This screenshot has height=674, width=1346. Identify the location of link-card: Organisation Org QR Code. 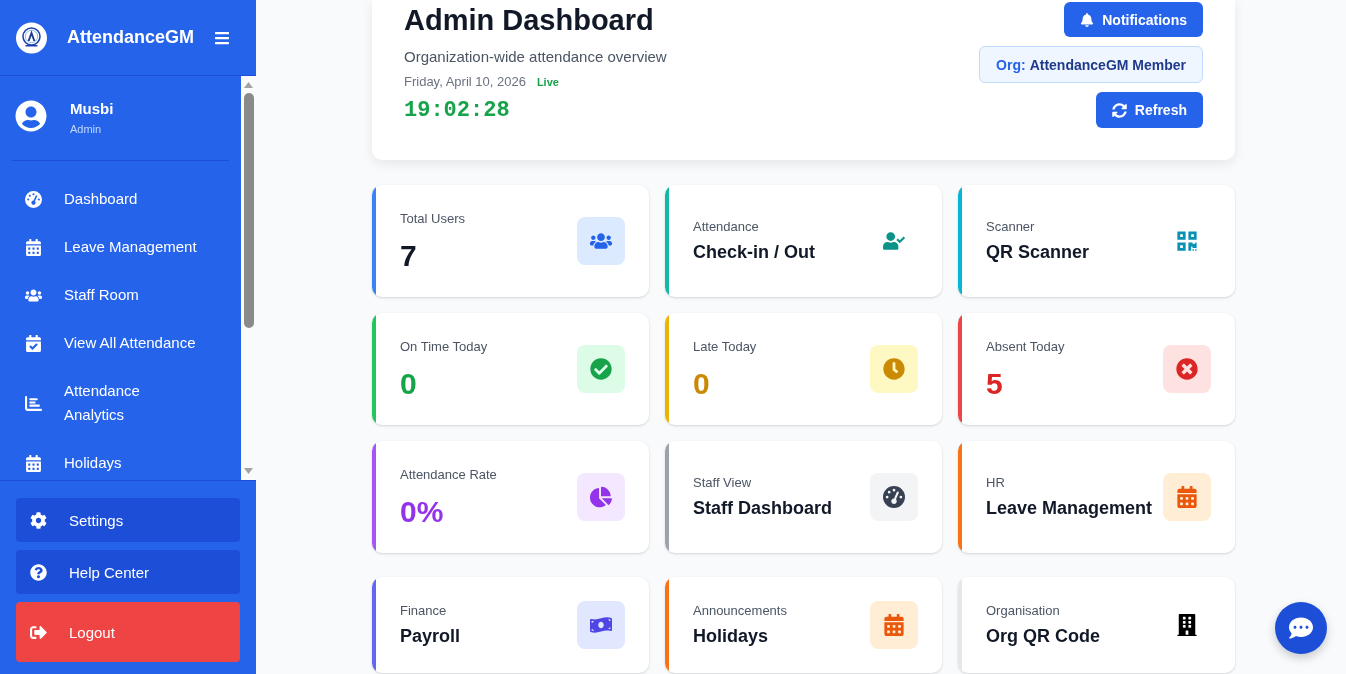
(1096, 625).